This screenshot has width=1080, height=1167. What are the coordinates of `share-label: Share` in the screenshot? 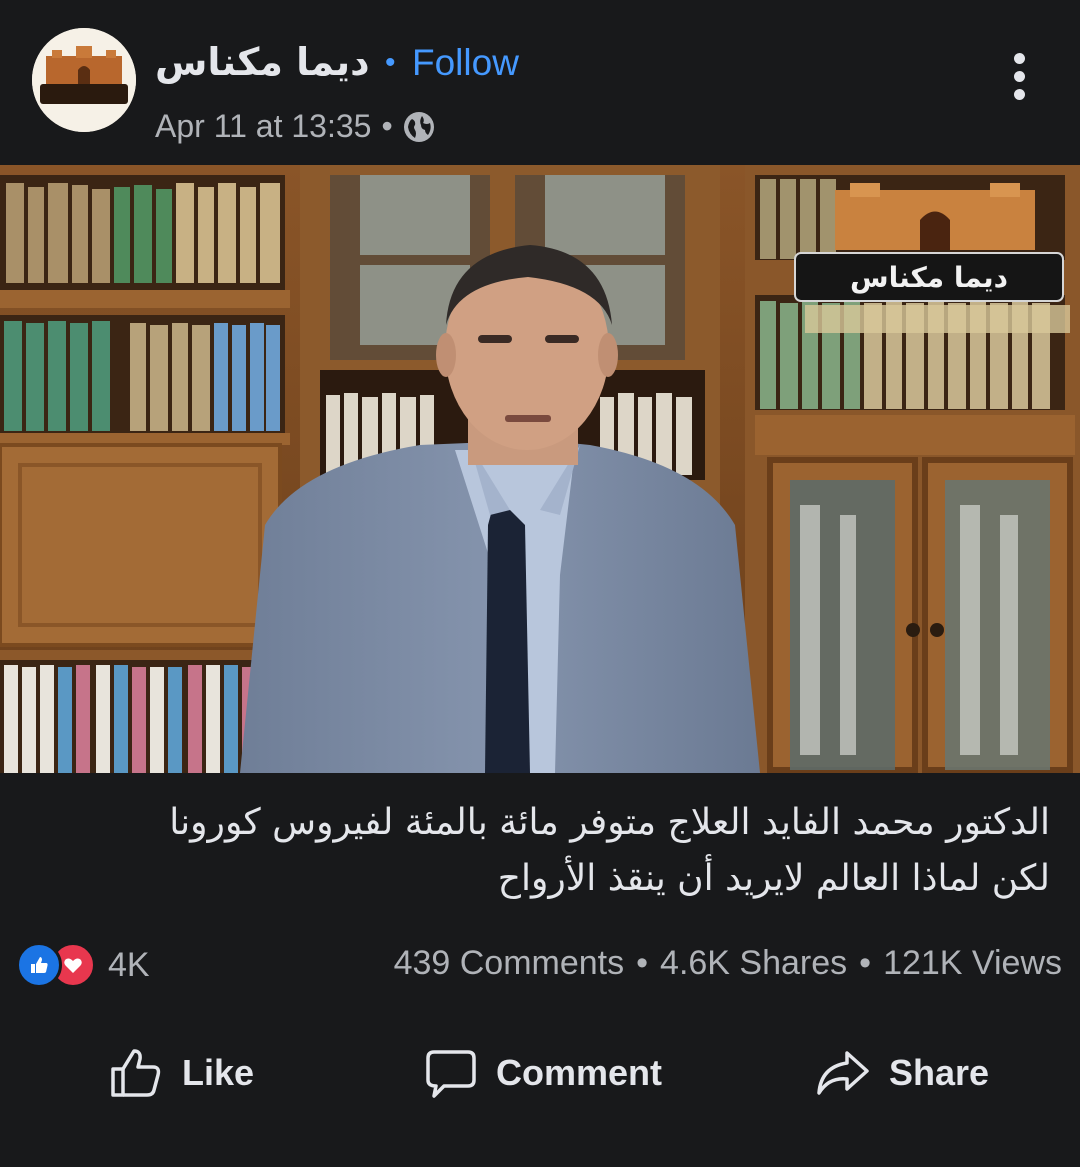 It's located at (939, 1072).